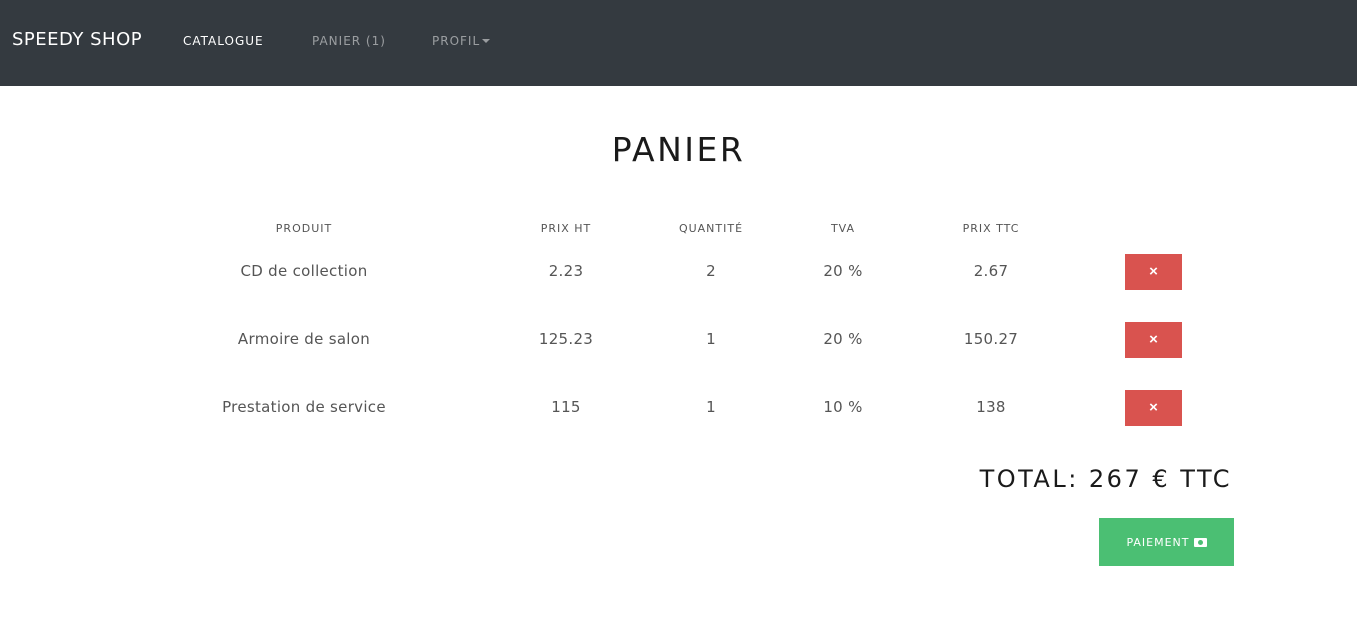 This screenshot has height=634, width=1357. Describe the element at coordinates (1158, 542) in the screenshot. I see `payment-button-label: PAIEMENT` at that location.